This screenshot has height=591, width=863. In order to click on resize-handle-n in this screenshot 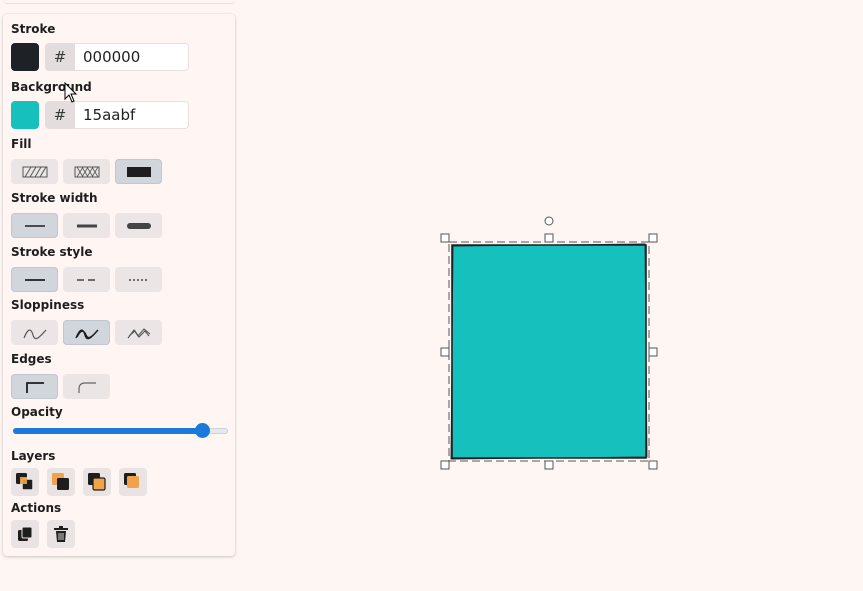, I will do `click(549, 238)`.